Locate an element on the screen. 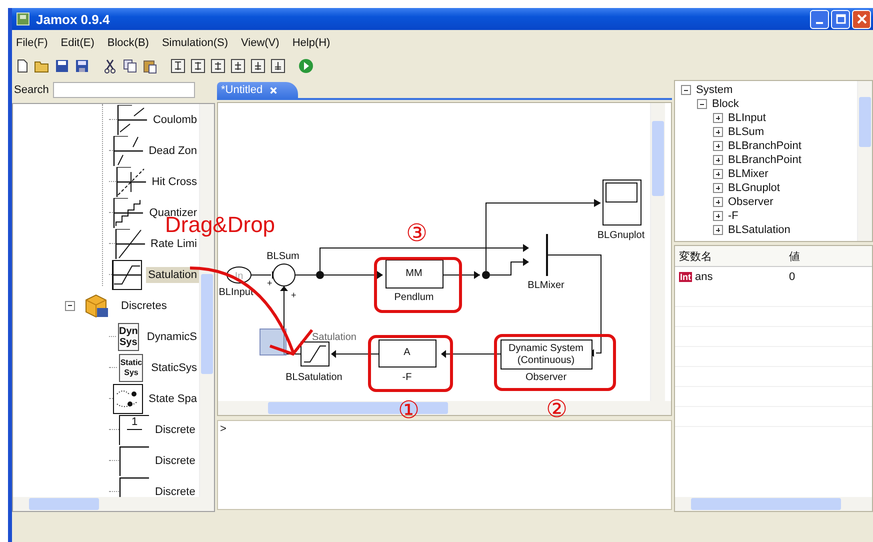  tree-item: System is located at coordinates (714, 90).